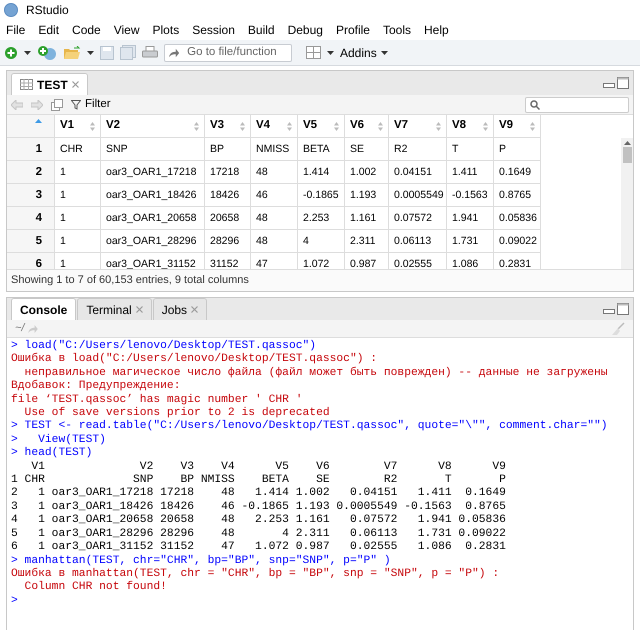 Image resolution: width=640 pixels, height=630 pixels. Describe the element at coordinates (228, 126) in the screenshot. I see `column-header: V3` at that location.